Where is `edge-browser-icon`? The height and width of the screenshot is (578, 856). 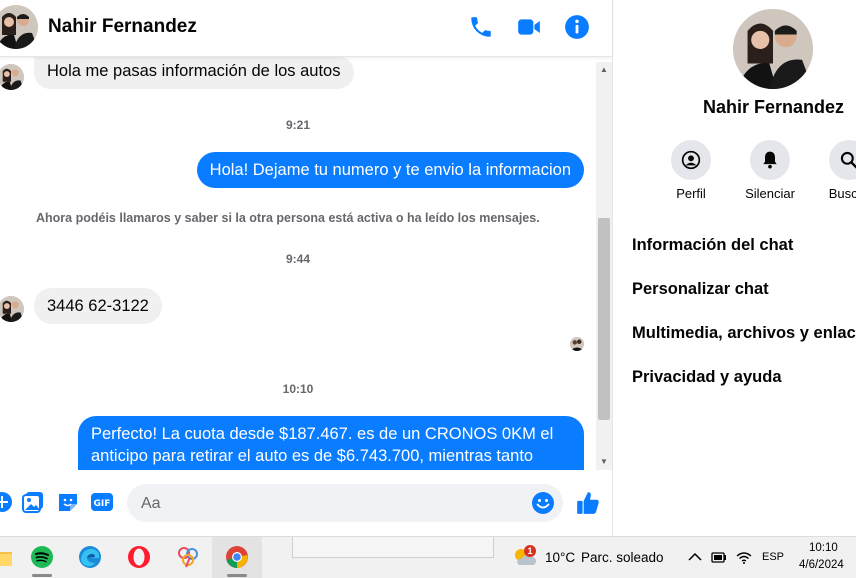
edge-browser-icon is located at coordinates (90, 557).